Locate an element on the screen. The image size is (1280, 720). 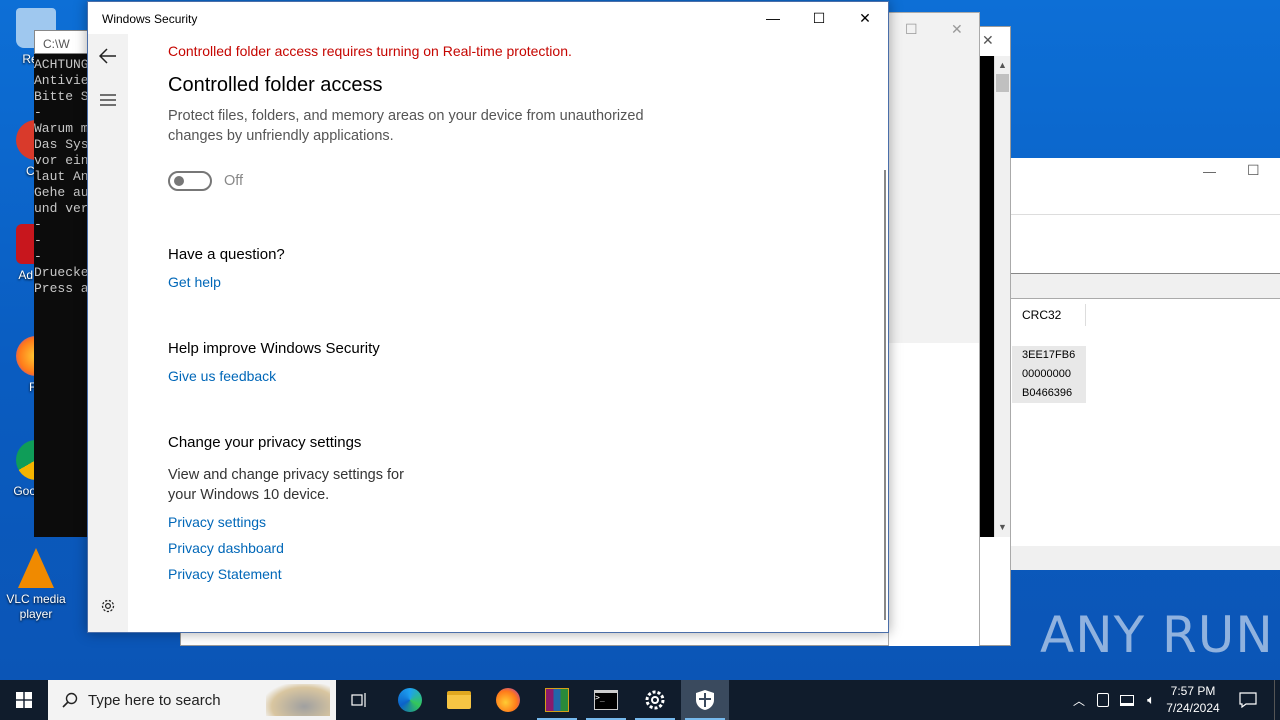
maximize-button: ☐ is located at coordinates (819, 18).